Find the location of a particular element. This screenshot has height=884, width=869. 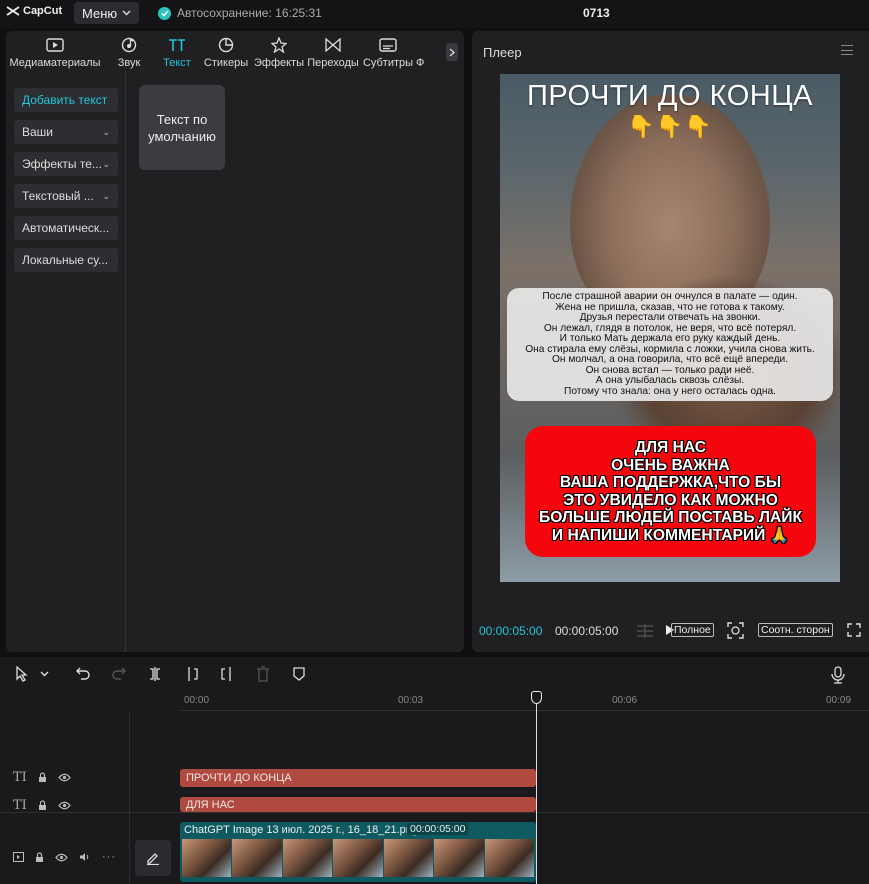

player-menu-icon is located at coordinates (847, 50).